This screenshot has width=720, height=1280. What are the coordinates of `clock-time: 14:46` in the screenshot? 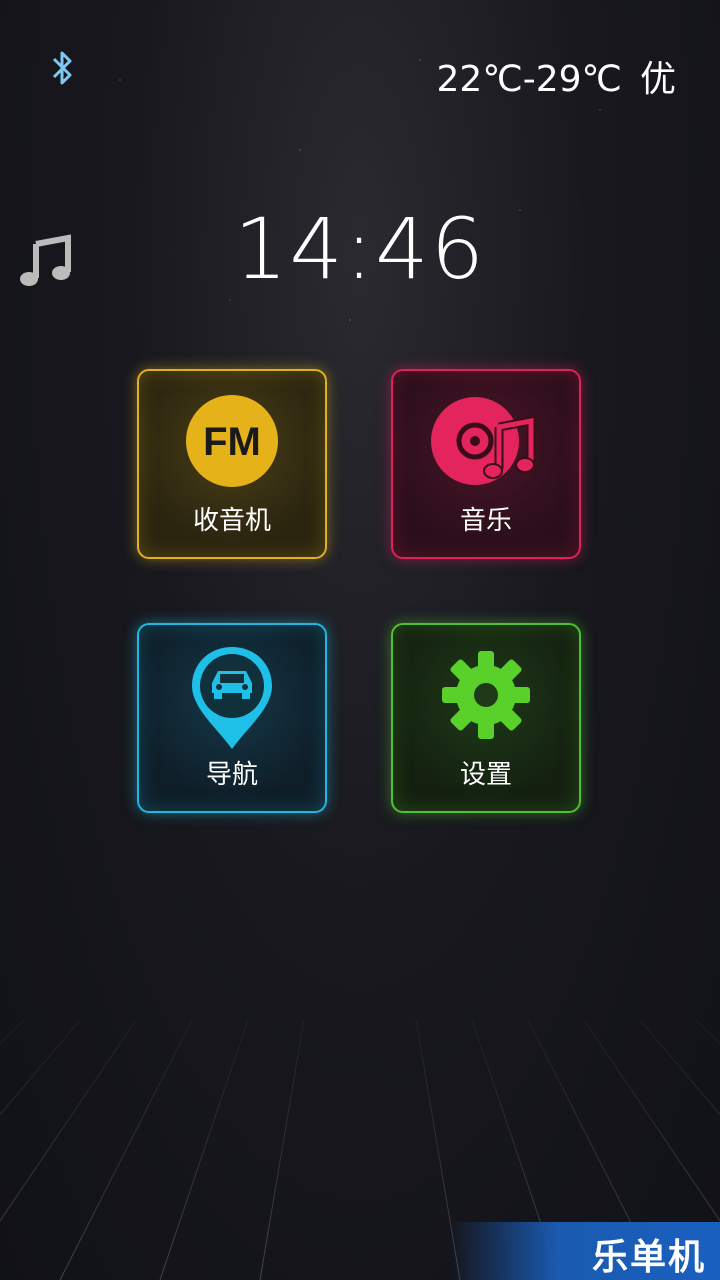 It's located at (360, 249).